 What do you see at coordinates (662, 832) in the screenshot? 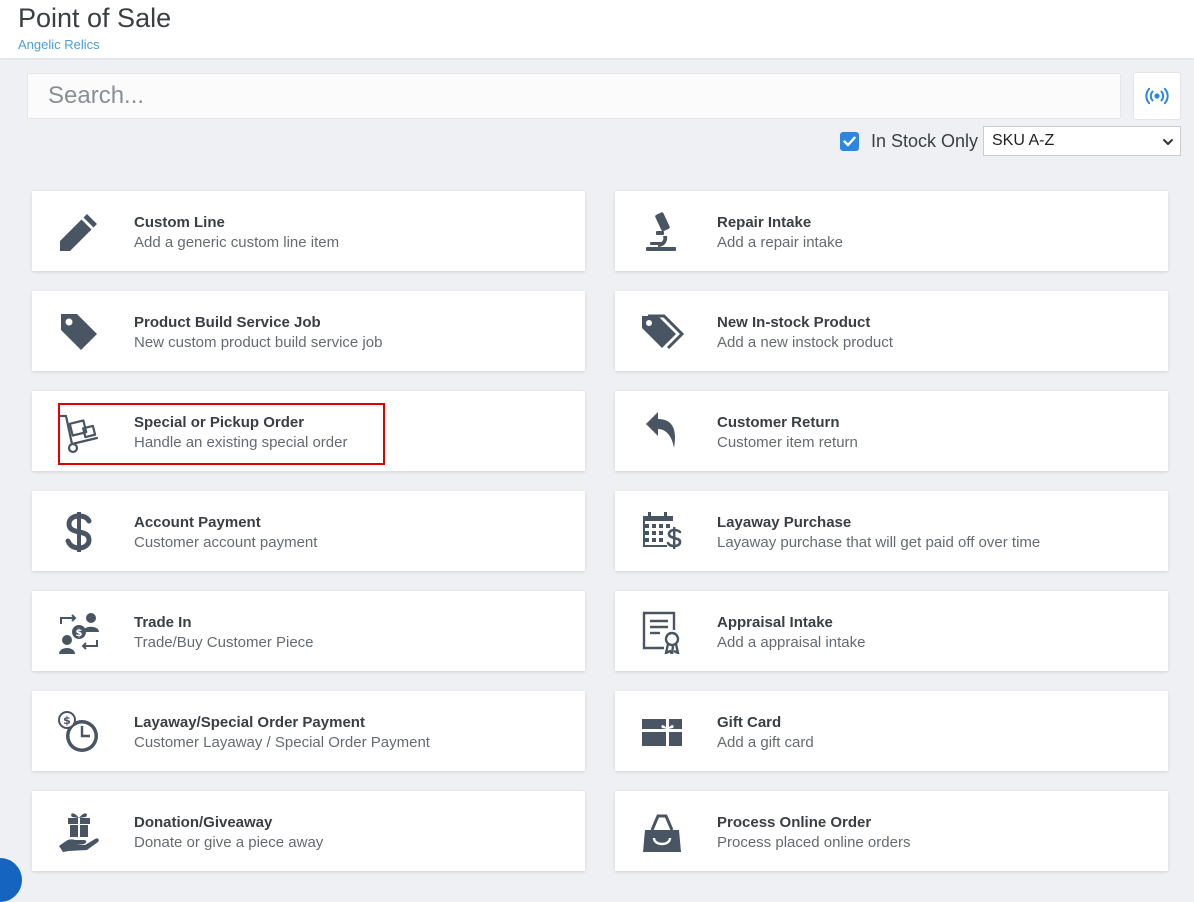
I see `shopping-bag-icon` at bounding box center [662, 832].